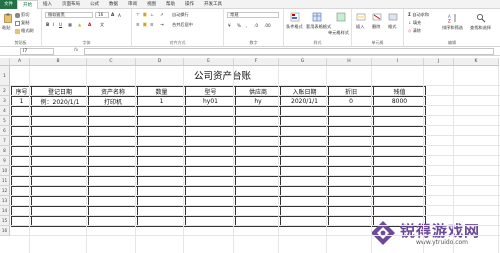 Image resolution: width=500 pixels, height=253 pixels. I want to click on align-middle-icon: ≡, so click(145, 14).